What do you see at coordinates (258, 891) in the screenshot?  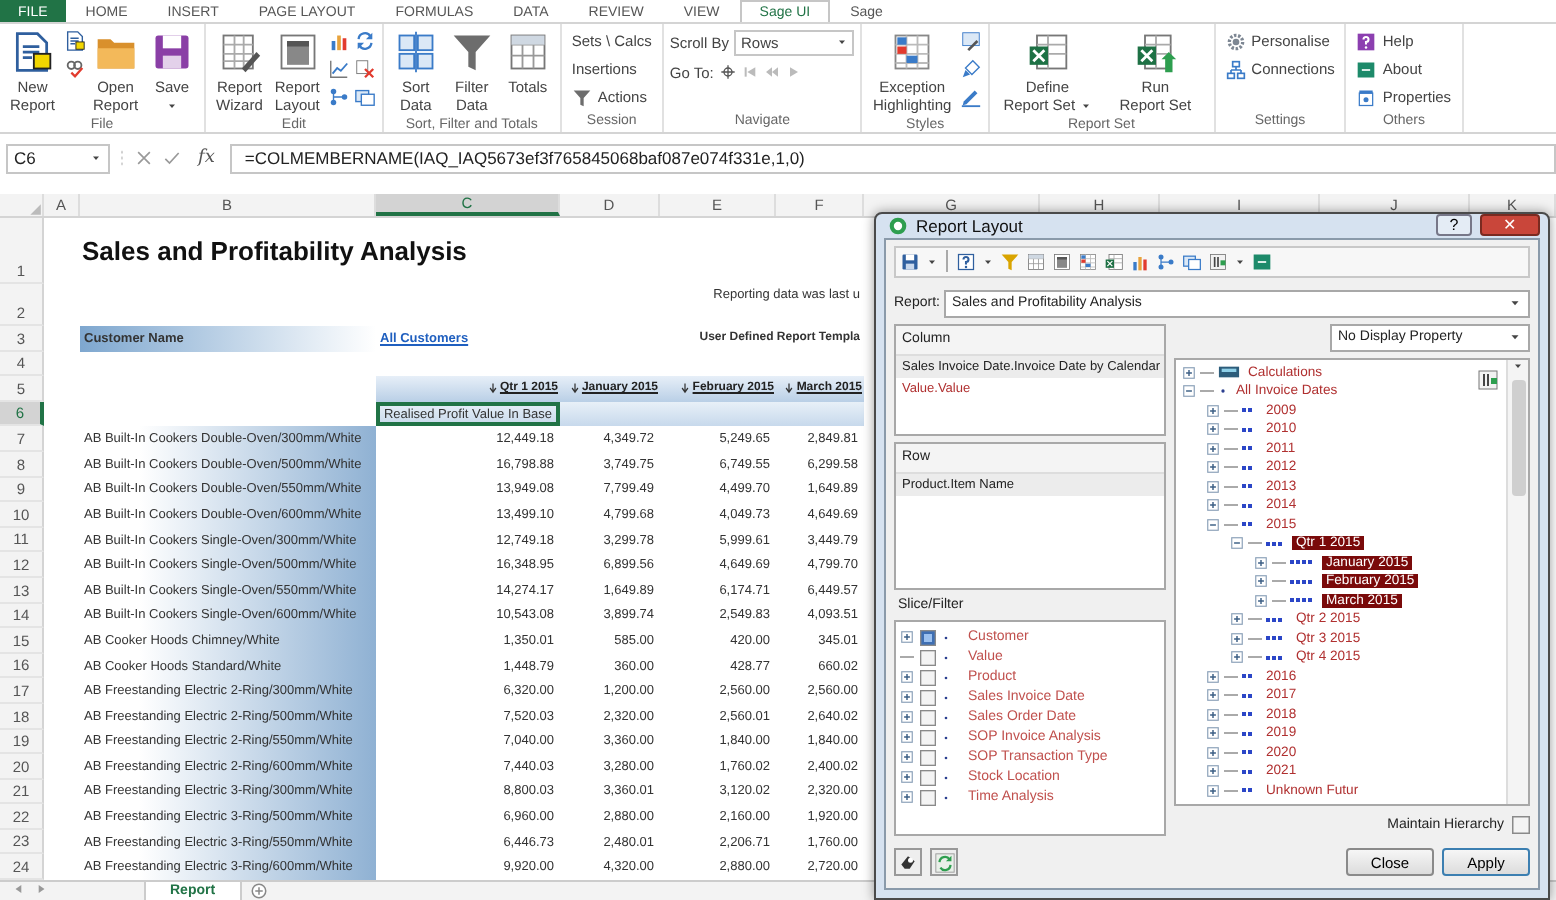 I see `add-sheet-icon` at bounding box center [258, 891].